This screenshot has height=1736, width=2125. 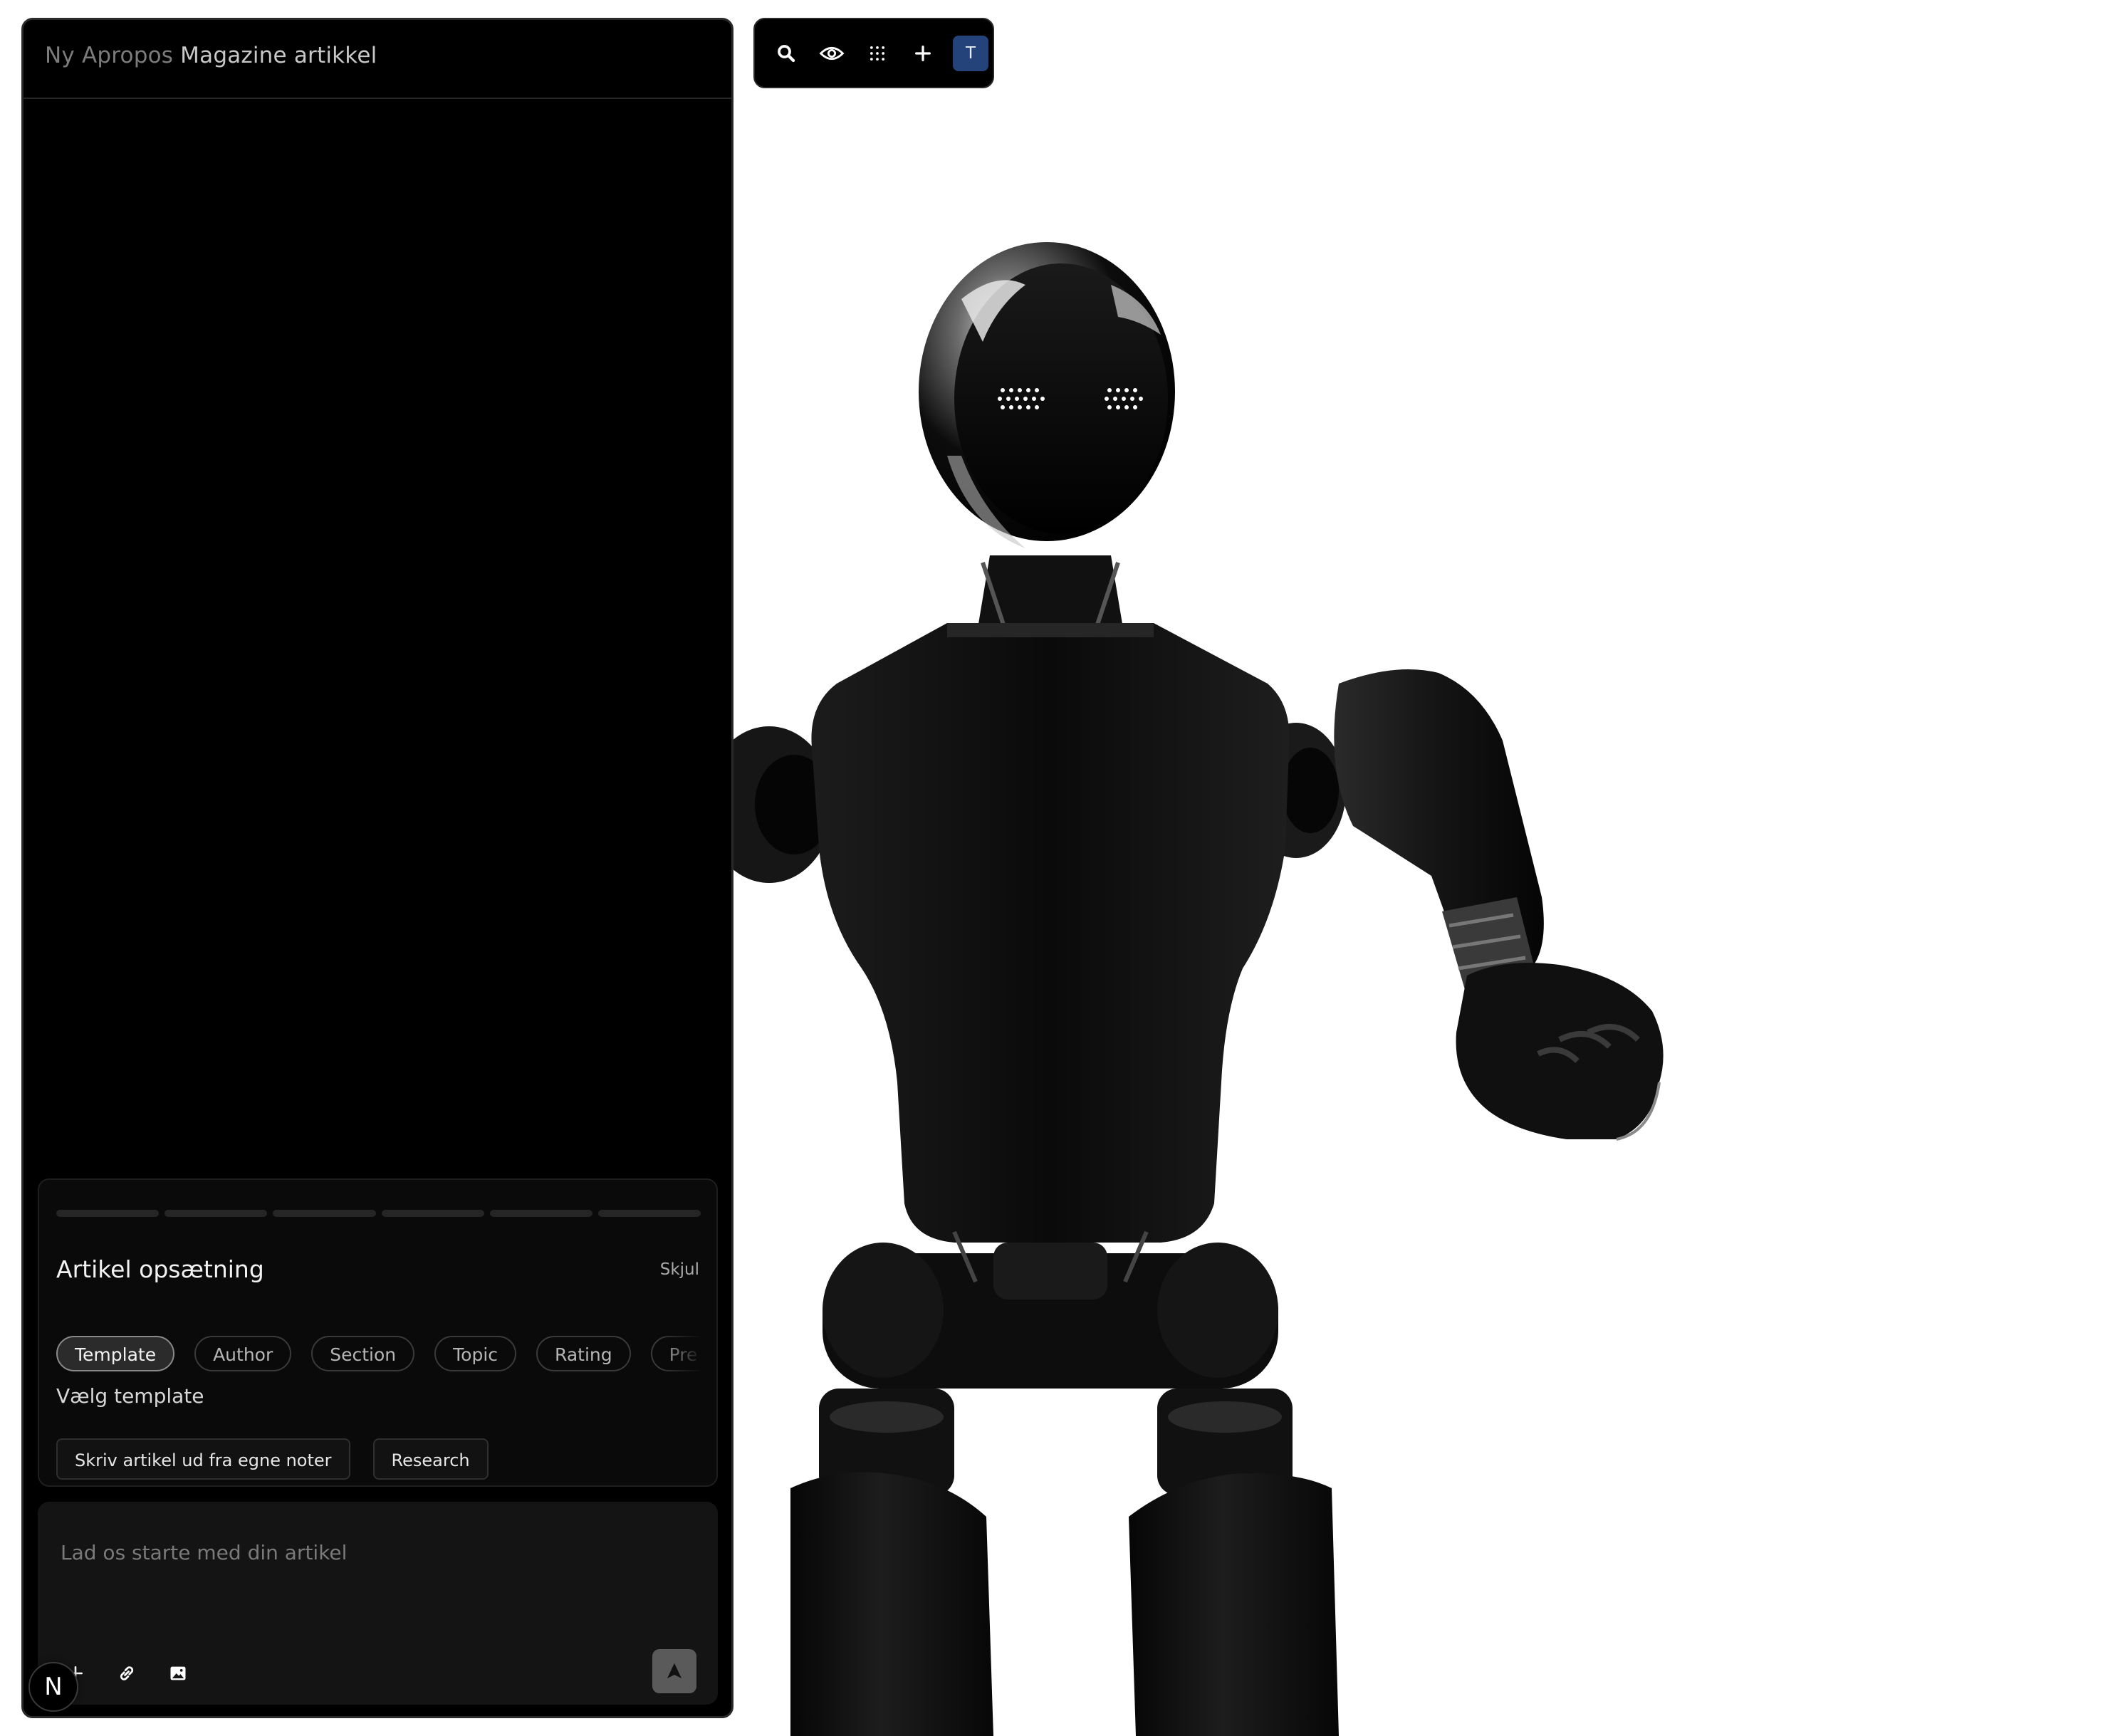 I want to click on template-own-notes-button: Skriv artikel ud fra egne noter, so click(x=203, y=1459).